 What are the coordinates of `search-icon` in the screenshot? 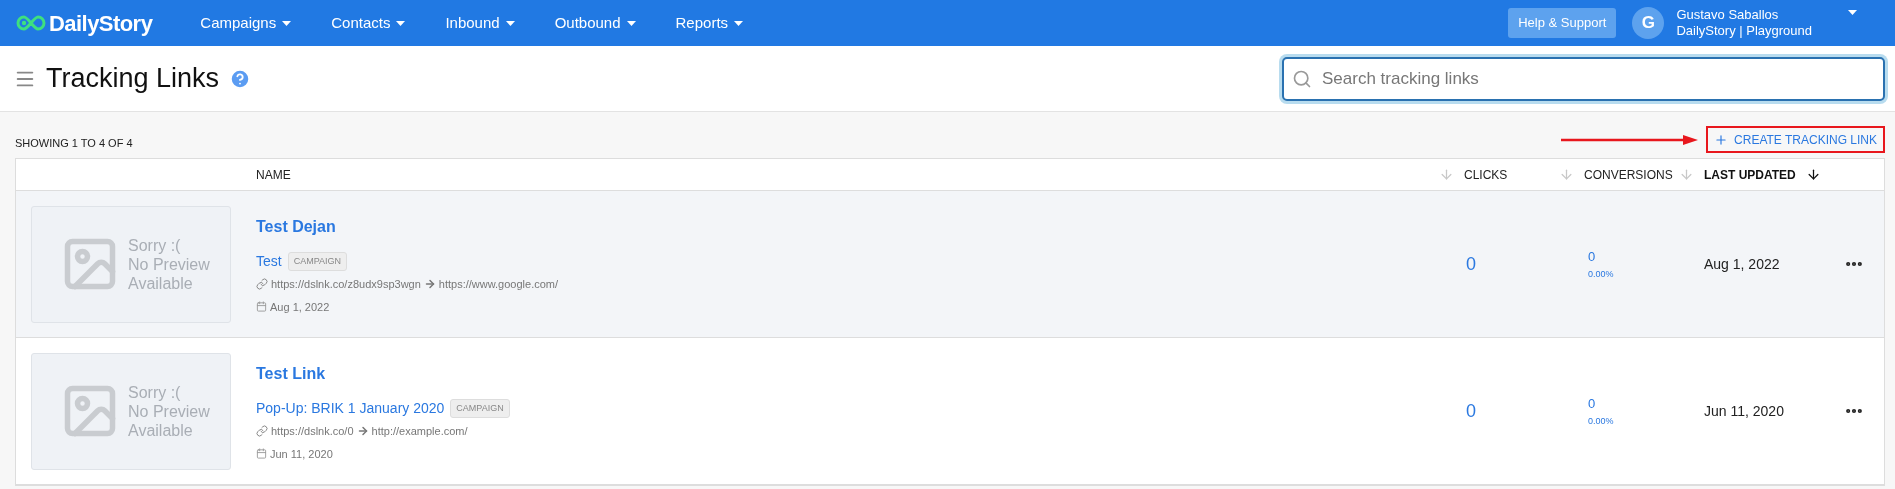 It's located at (1302, 78).